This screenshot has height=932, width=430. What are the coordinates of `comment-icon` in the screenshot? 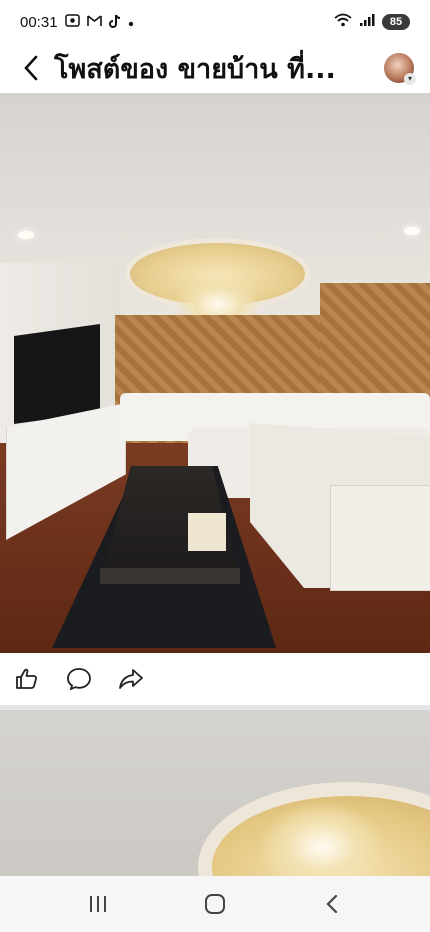 It's located at (79, 679).